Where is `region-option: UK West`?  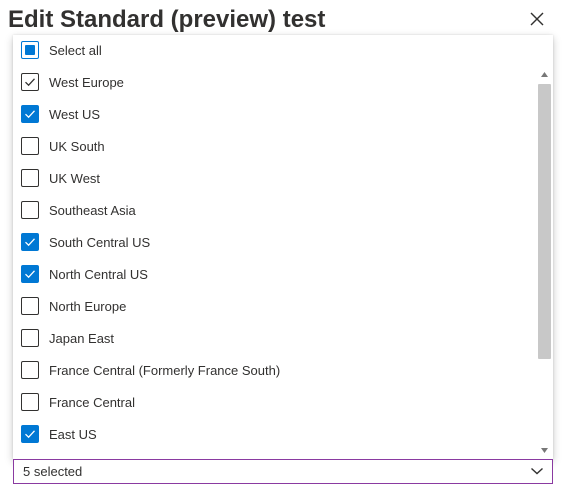
region-option: UK West is located at coordinates (273, 179).